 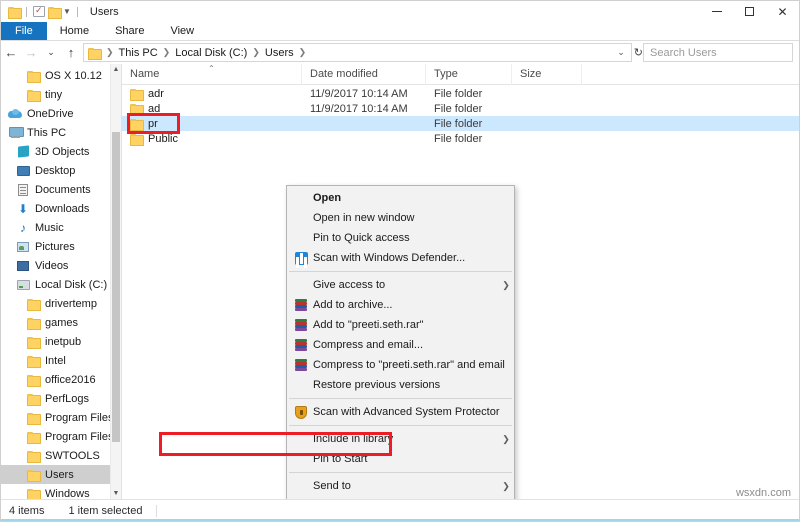 I want to click on menu-item-include-in-library: Include in library ❯, so click(x=400, y=439).